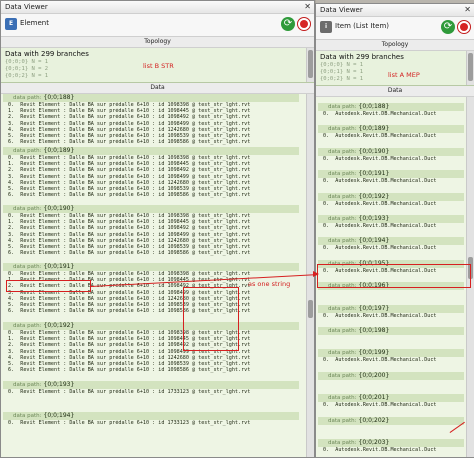 Image resolution: width=474 pixels, height=458 pixels. Describe the element at coordinates (157, 25) in the screenshot. I see `component-header: E Element ⟳` at that location.